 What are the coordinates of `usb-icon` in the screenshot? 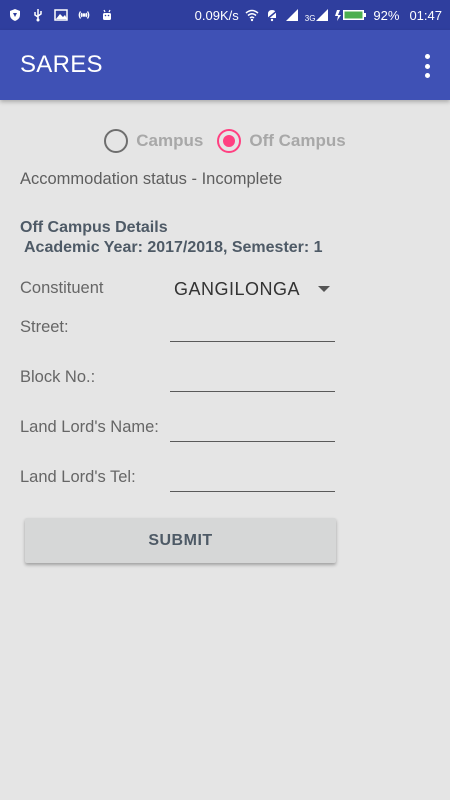 It's located at (38, 15).